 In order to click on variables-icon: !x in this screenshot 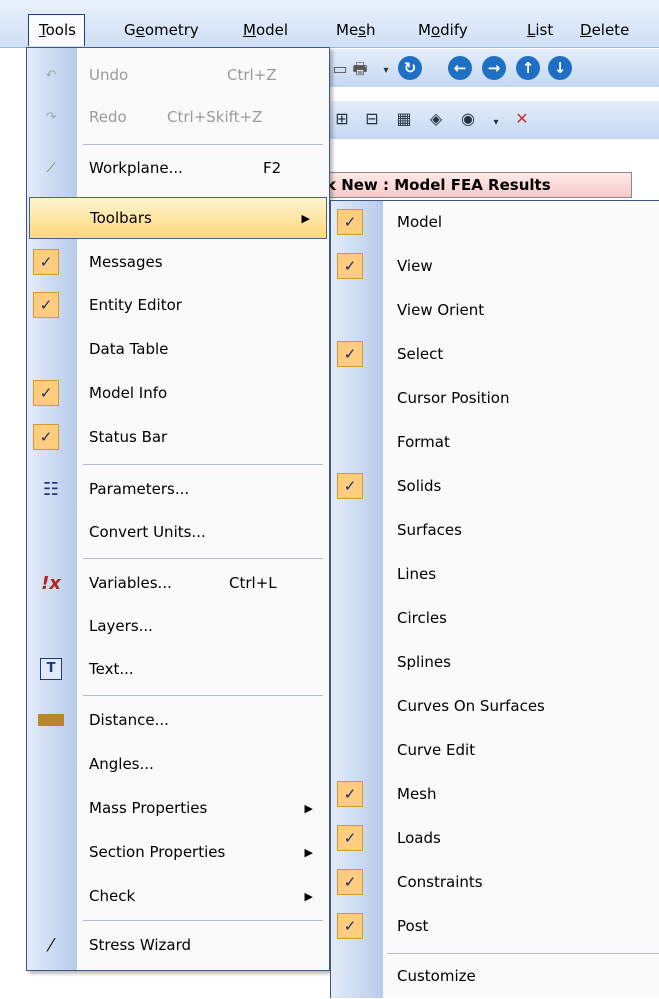, I will do `click(51, 583)`.